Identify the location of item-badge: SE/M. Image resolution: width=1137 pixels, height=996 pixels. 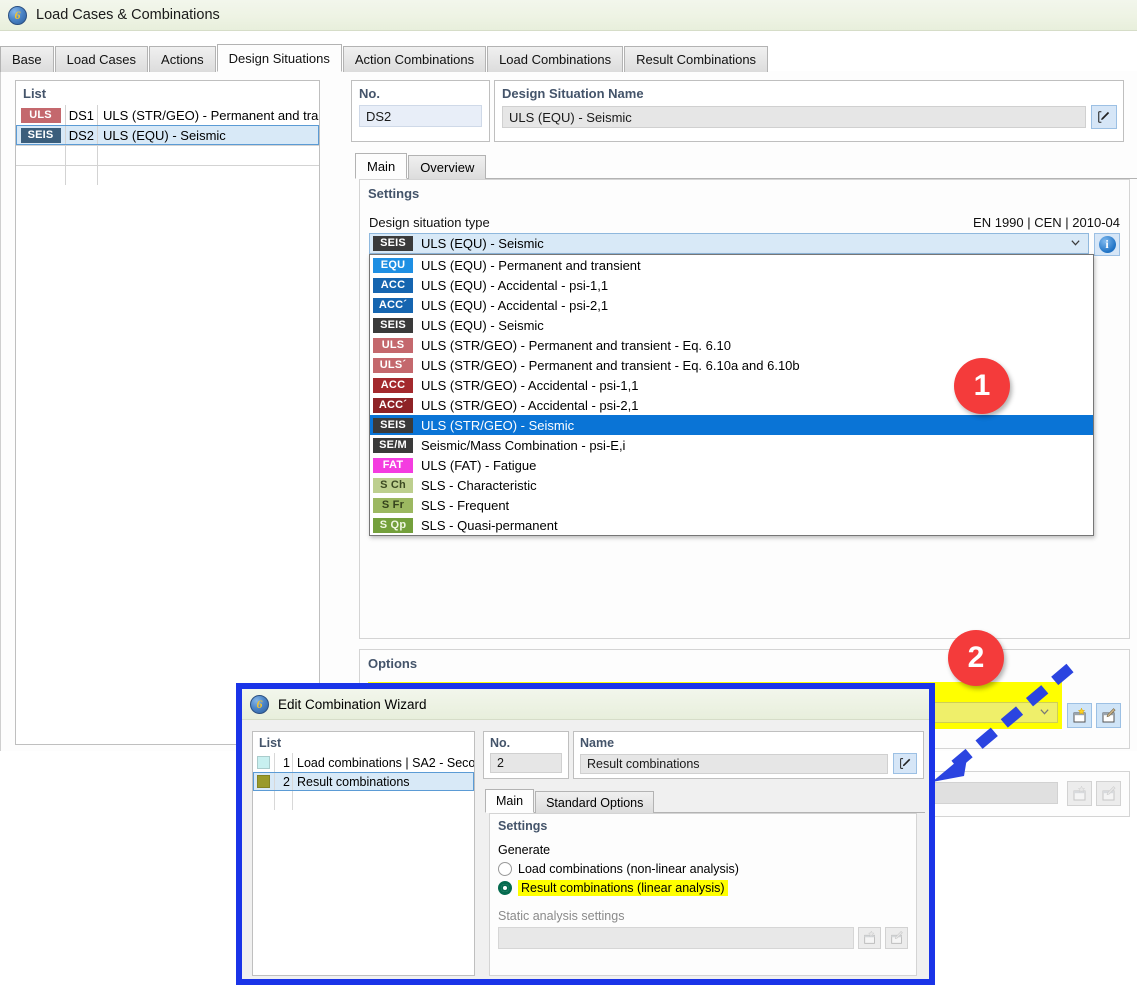
(393, 445).